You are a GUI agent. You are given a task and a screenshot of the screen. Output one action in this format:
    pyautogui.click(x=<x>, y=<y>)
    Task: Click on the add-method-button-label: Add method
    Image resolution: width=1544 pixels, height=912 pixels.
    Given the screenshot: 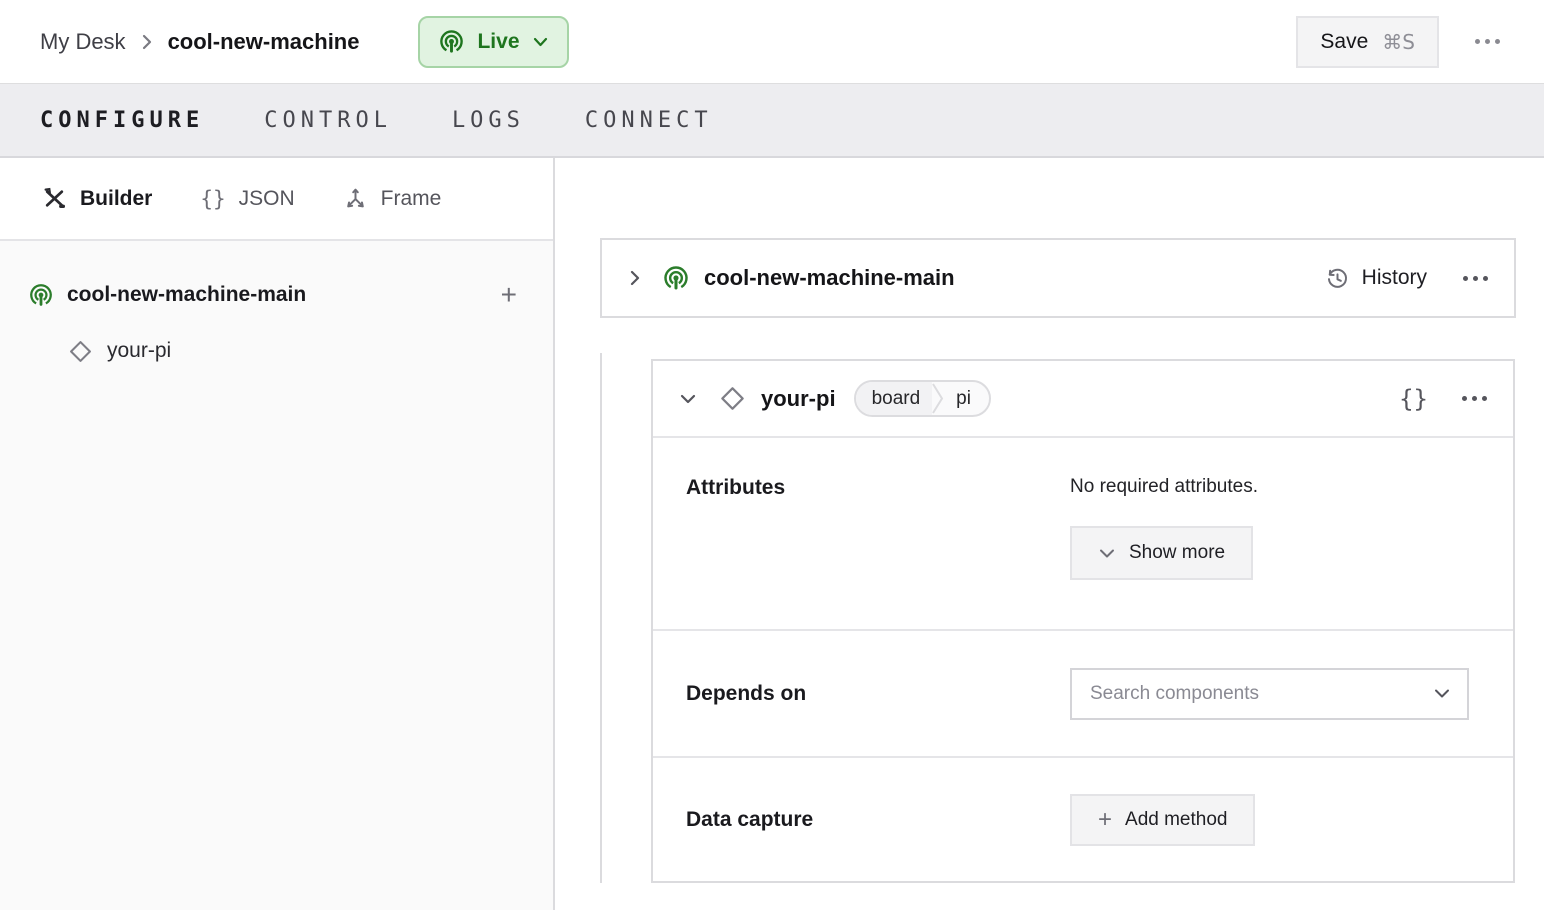 What is the action you would take?
    pyautogui.click(x=1176, y=819)
    